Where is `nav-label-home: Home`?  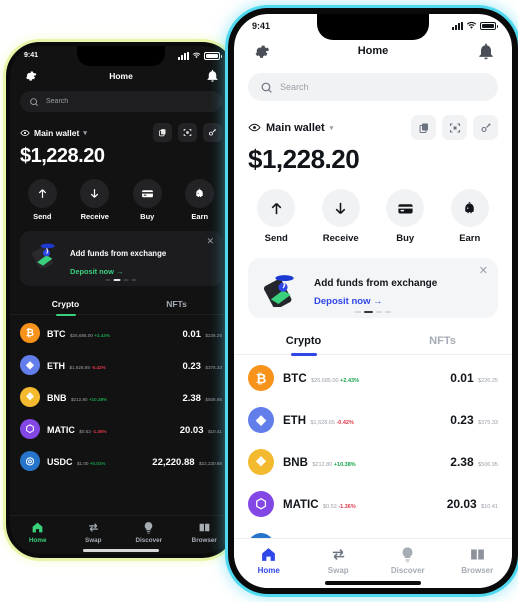
nav-label-home: Home is located at coordinates (38, 540).